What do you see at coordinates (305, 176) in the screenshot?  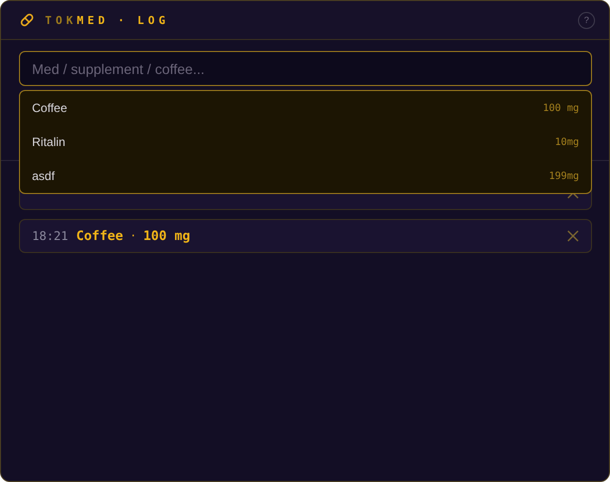 I see `suggestion-item: asdf 199mg` at bounding box center [305, 176].